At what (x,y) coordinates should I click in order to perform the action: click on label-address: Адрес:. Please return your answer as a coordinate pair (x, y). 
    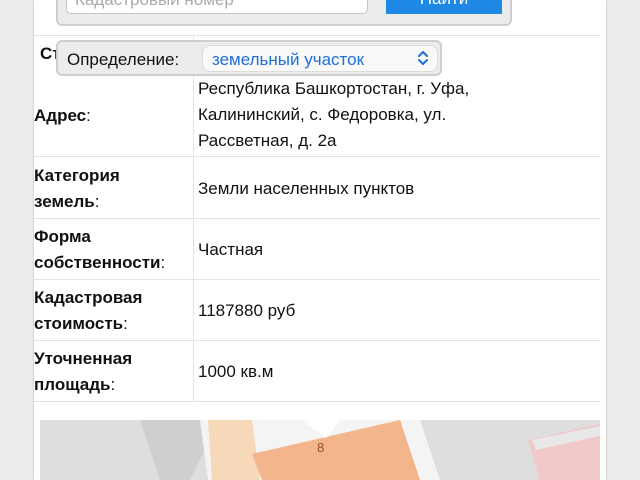
    Looking at the image, I should click on (62, 115).